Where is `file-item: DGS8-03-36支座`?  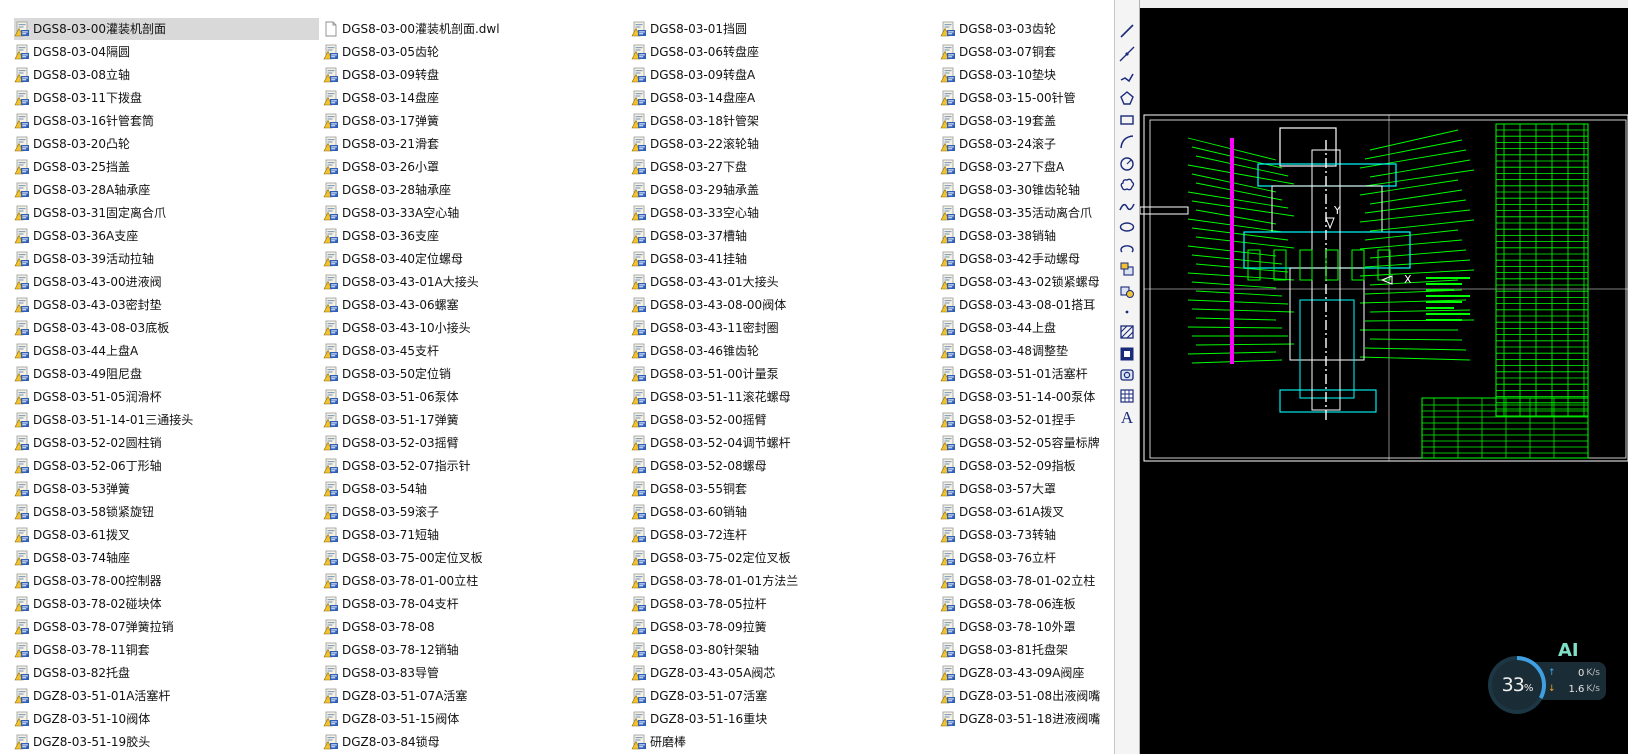 file-item: DGS8-03-36支座 is located at coordinates (475, 236).